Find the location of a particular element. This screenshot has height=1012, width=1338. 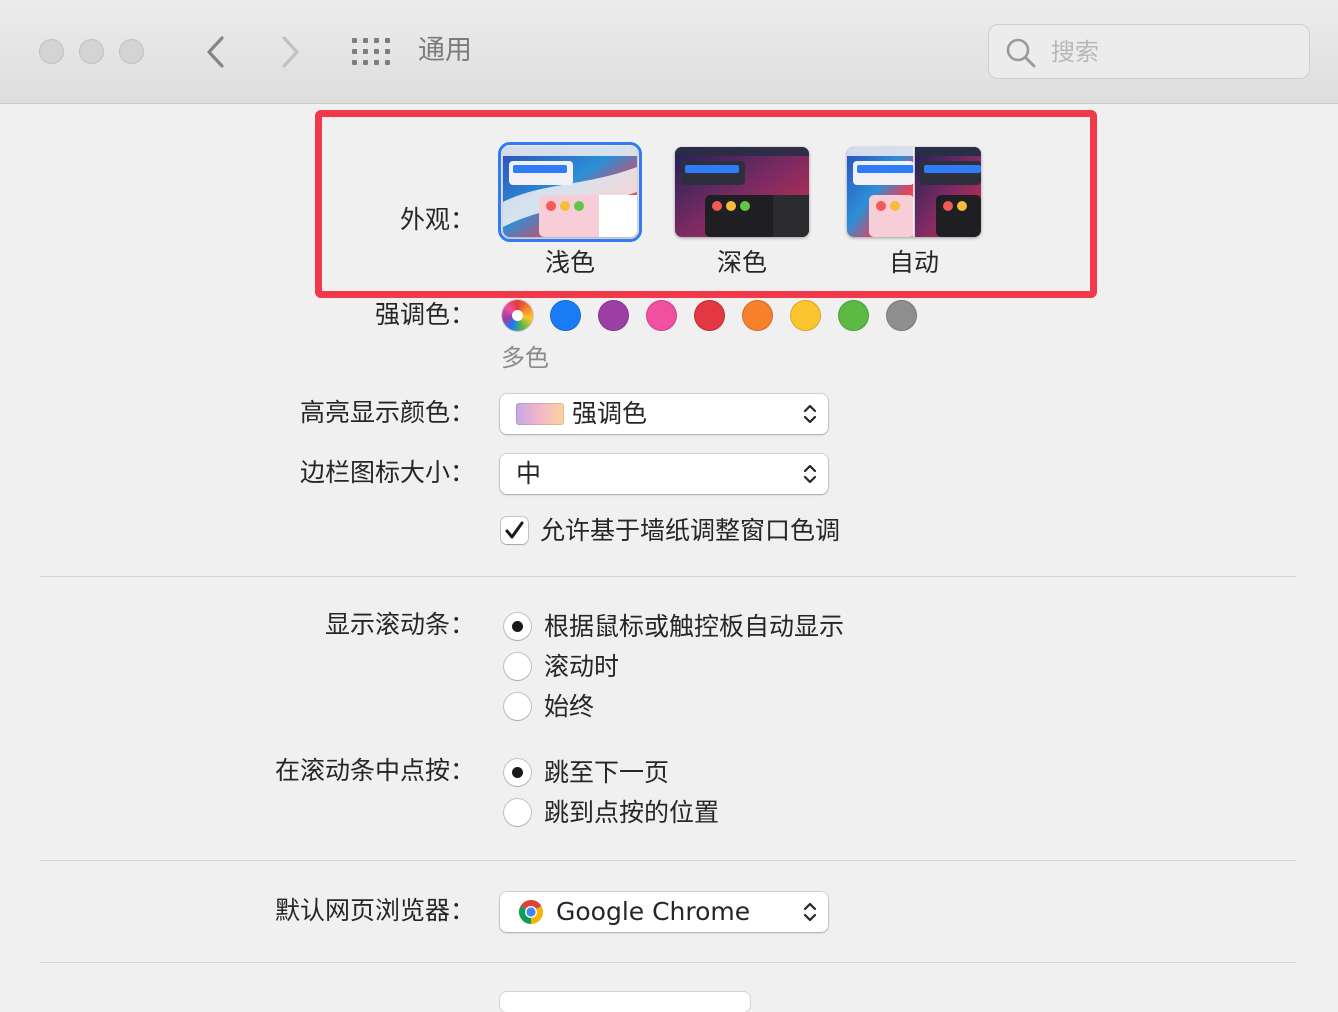

light-mode-preview-icon is located at coordinates (570, 192).